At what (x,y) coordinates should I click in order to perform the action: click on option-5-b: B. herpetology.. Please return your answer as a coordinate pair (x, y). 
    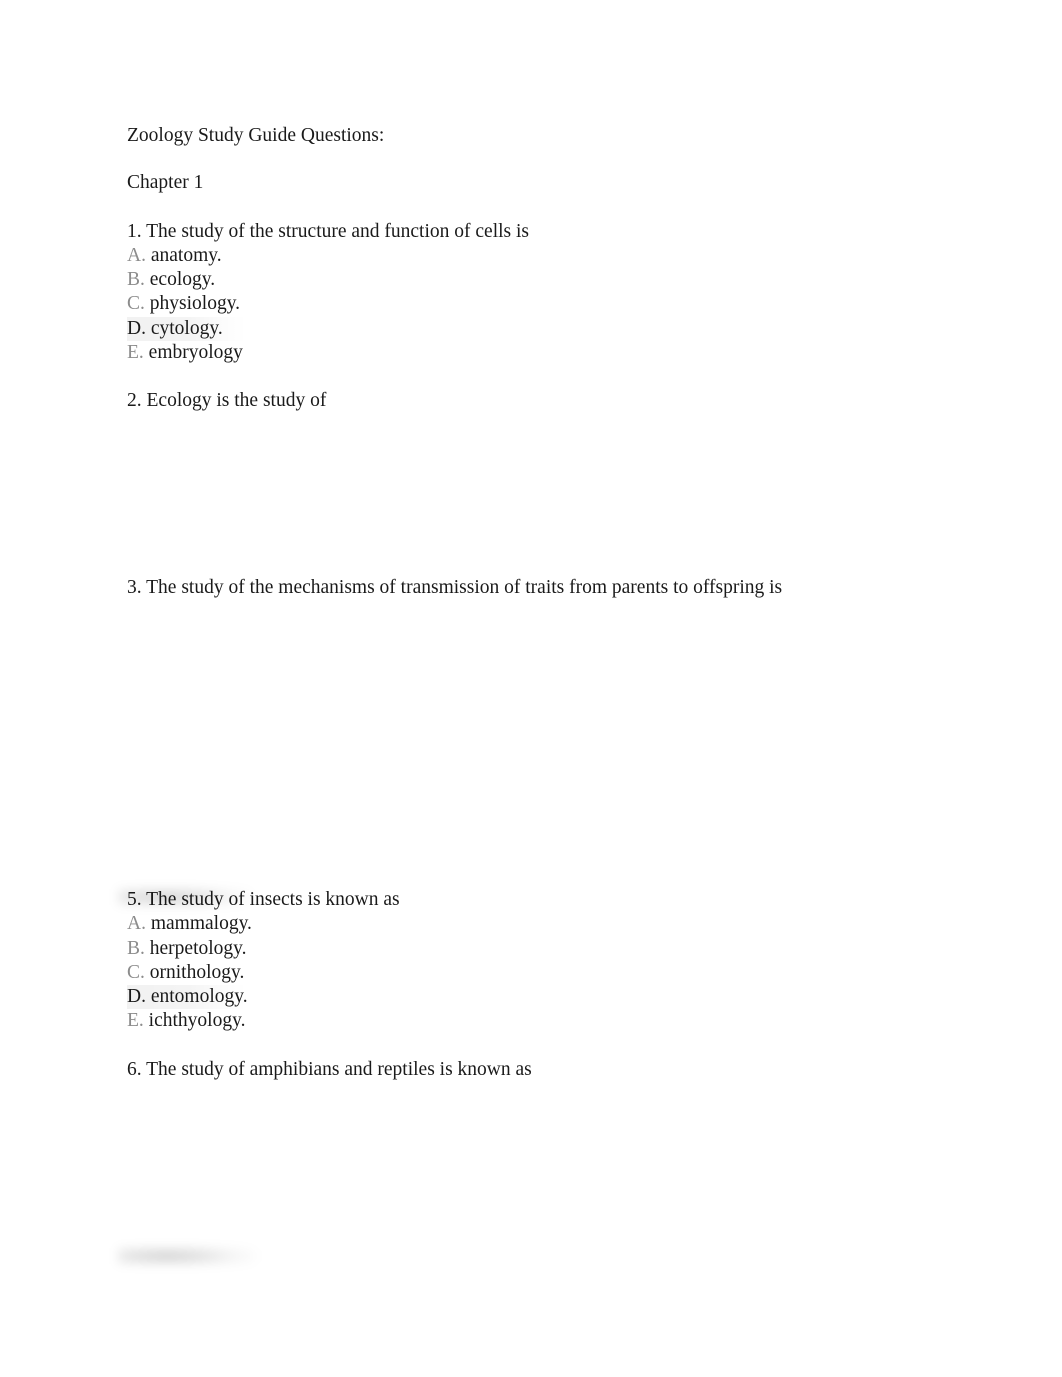
    Looking at the image, I should click on (542, 949).